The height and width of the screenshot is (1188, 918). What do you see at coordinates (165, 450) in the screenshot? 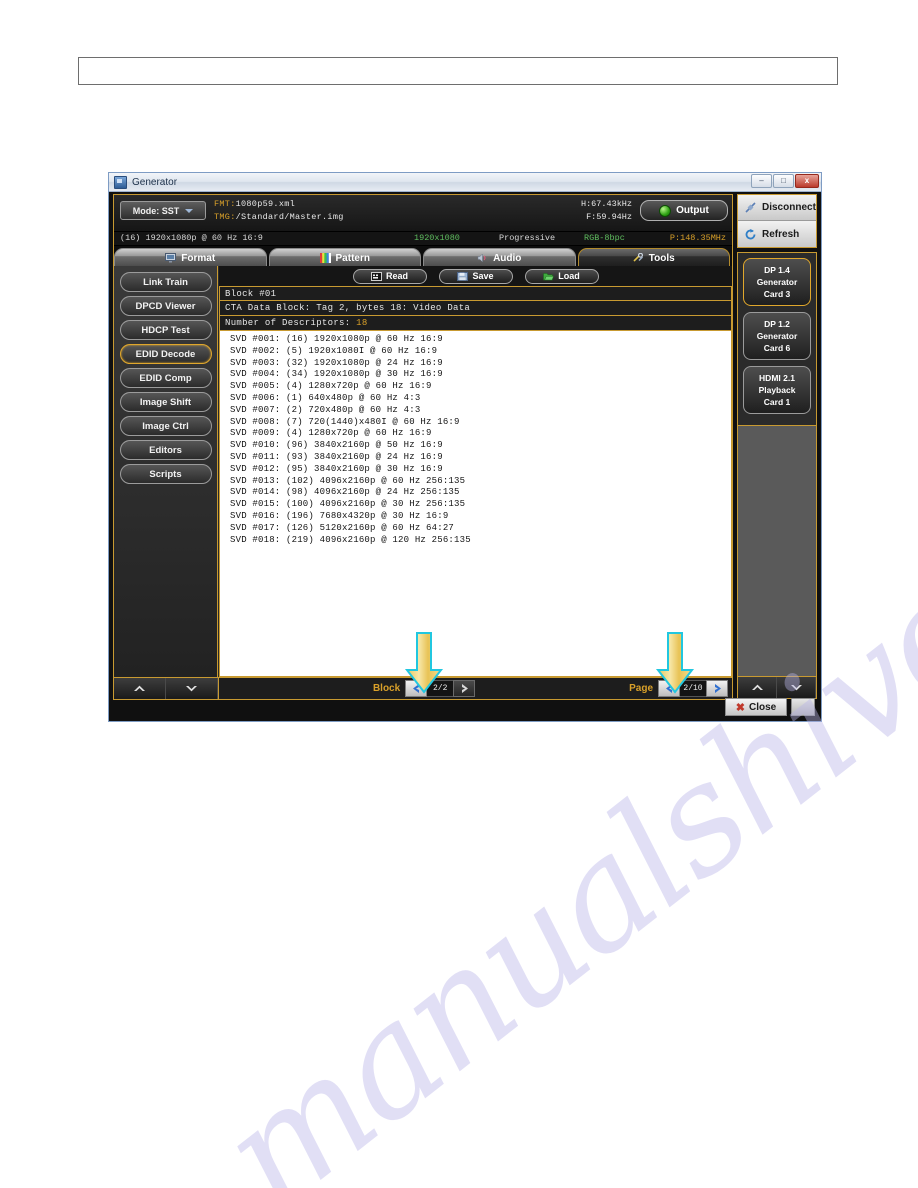
I see `sidebar-item-editors: Editors` at bounding box center [165, 450].